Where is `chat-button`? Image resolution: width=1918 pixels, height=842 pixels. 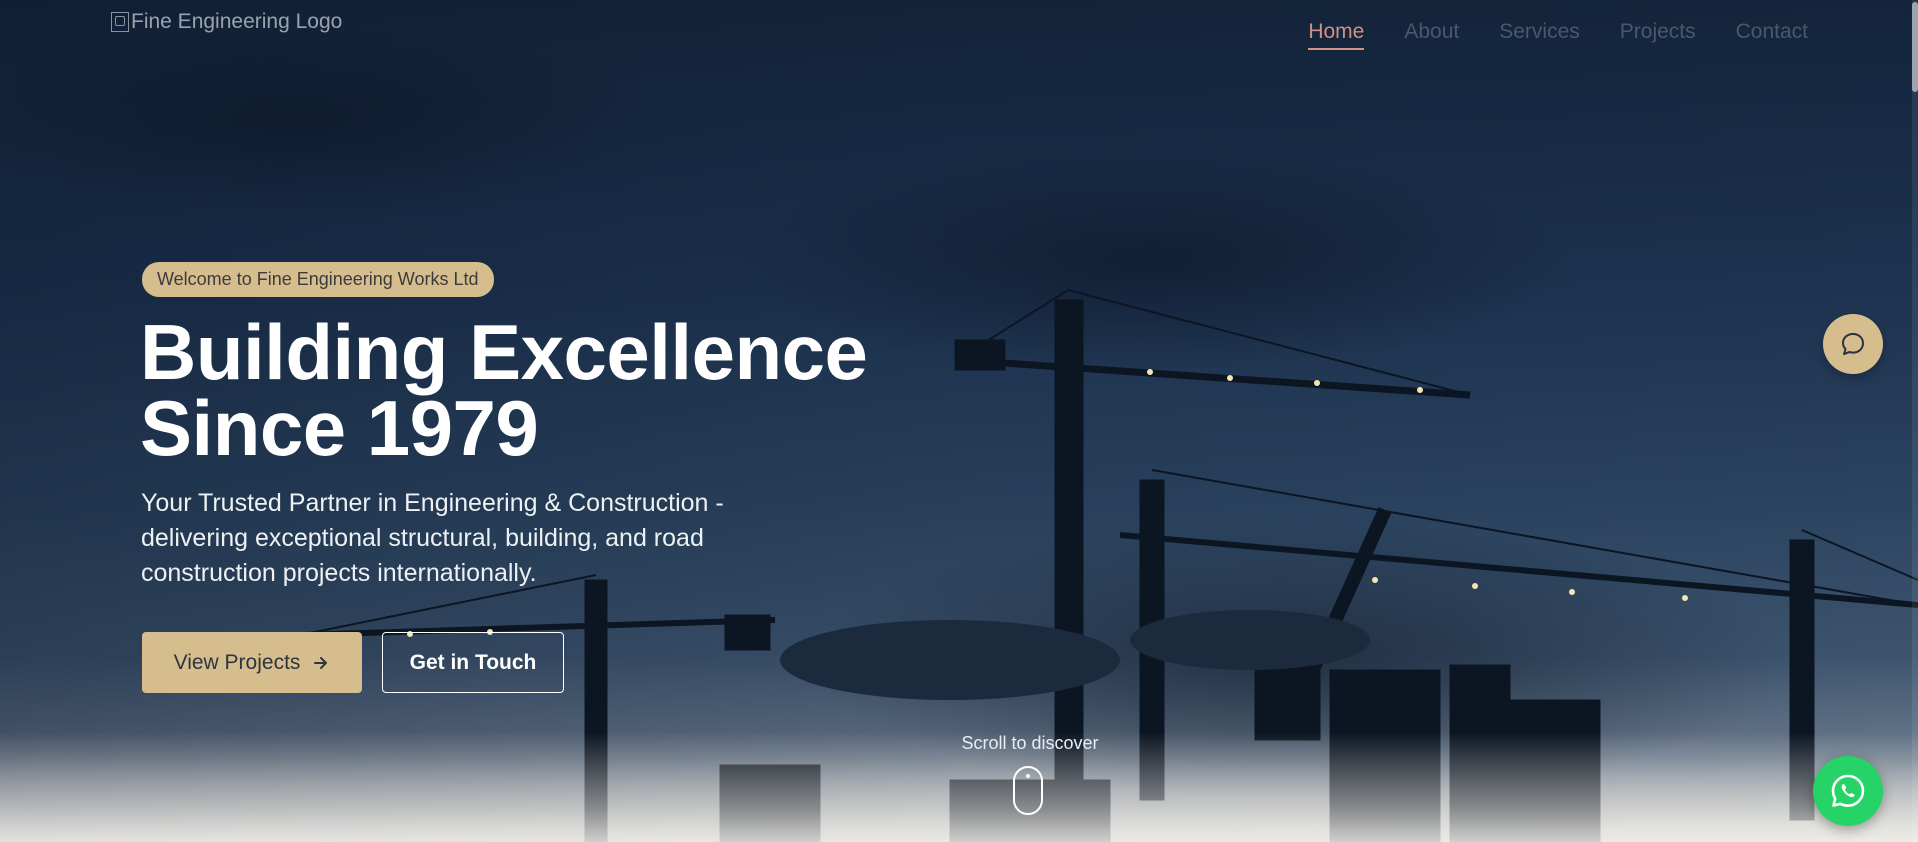 chat-button is located at coordinates (1853, 344).